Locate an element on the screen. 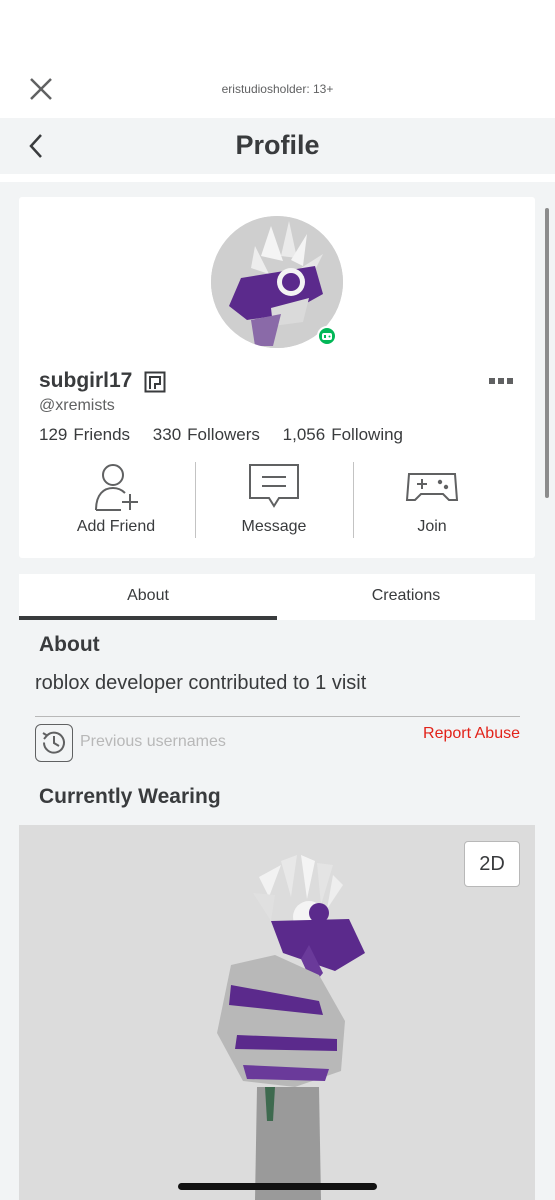  join-label: Join is located at coordinates (432, 526).